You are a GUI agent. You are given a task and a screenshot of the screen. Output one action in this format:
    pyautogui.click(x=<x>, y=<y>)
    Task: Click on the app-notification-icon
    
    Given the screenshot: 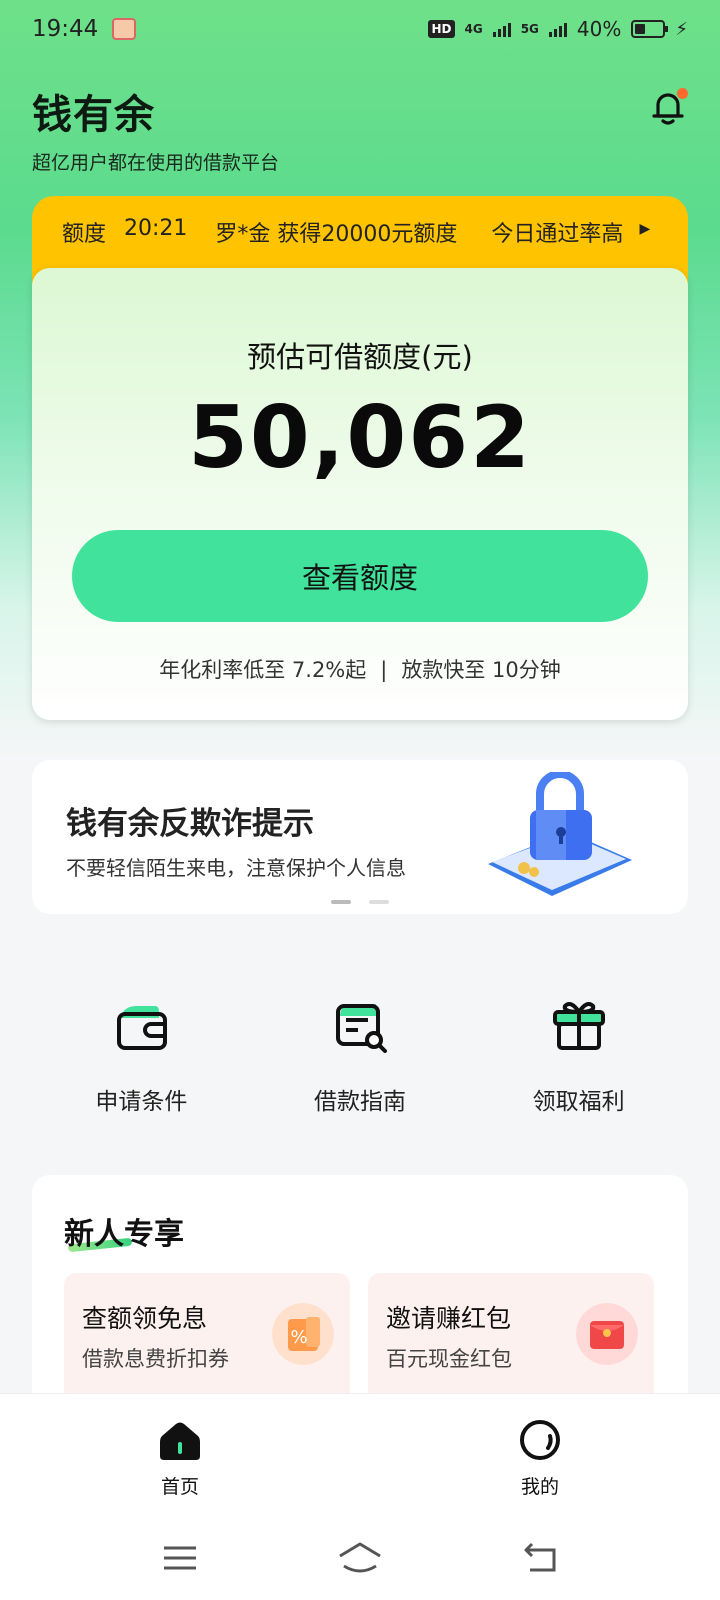 What is the action you would take?
    pyautogui.click(x=124, y=29)
    